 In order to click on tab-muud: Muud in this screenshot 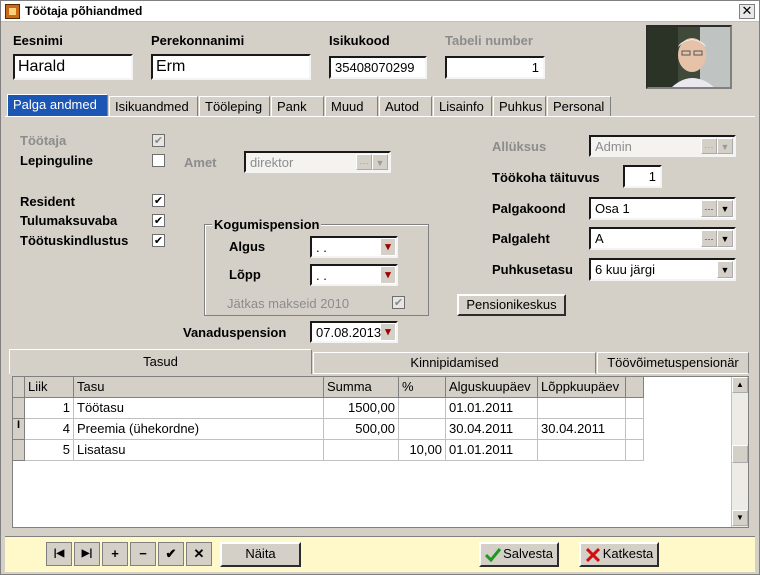, I will do `click(351, 106)`.